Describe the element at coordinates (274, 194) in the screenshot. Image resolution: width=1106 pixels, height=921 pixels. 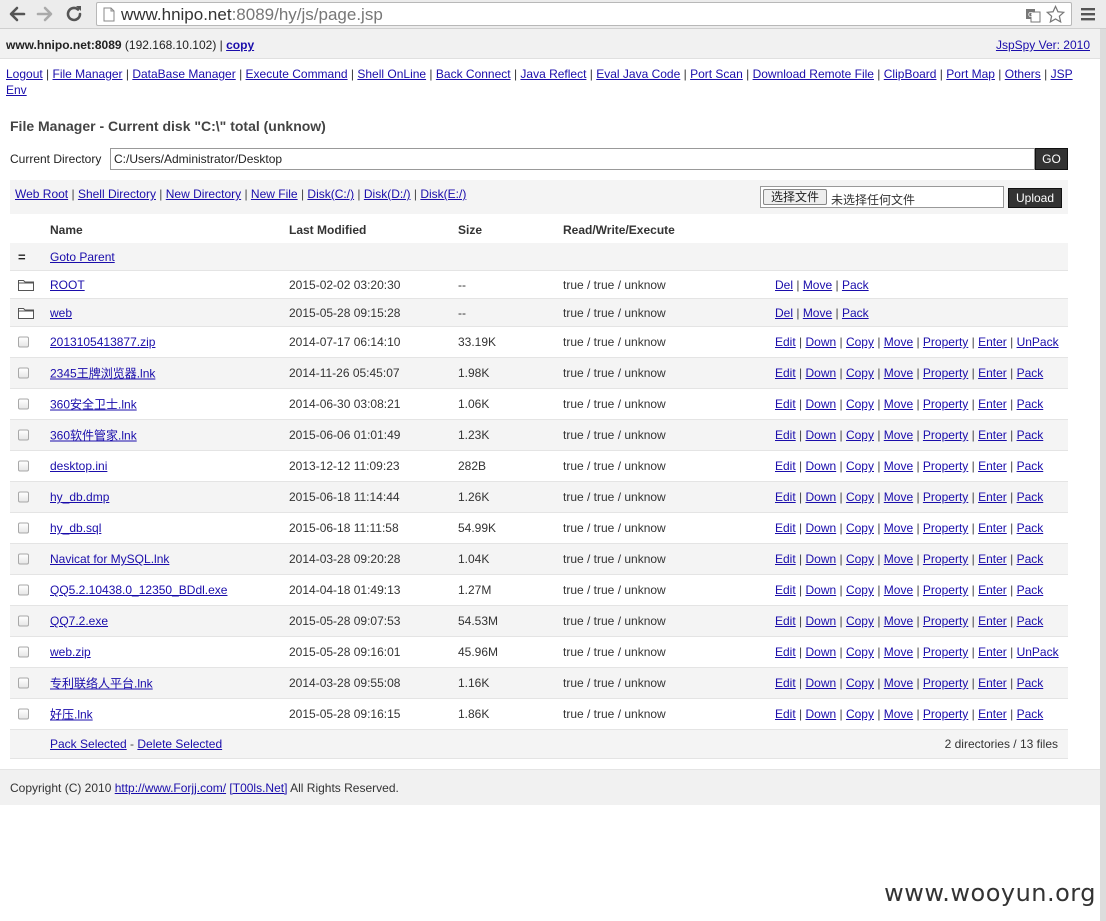
I see `quicklink-new-file: New File` at that location.